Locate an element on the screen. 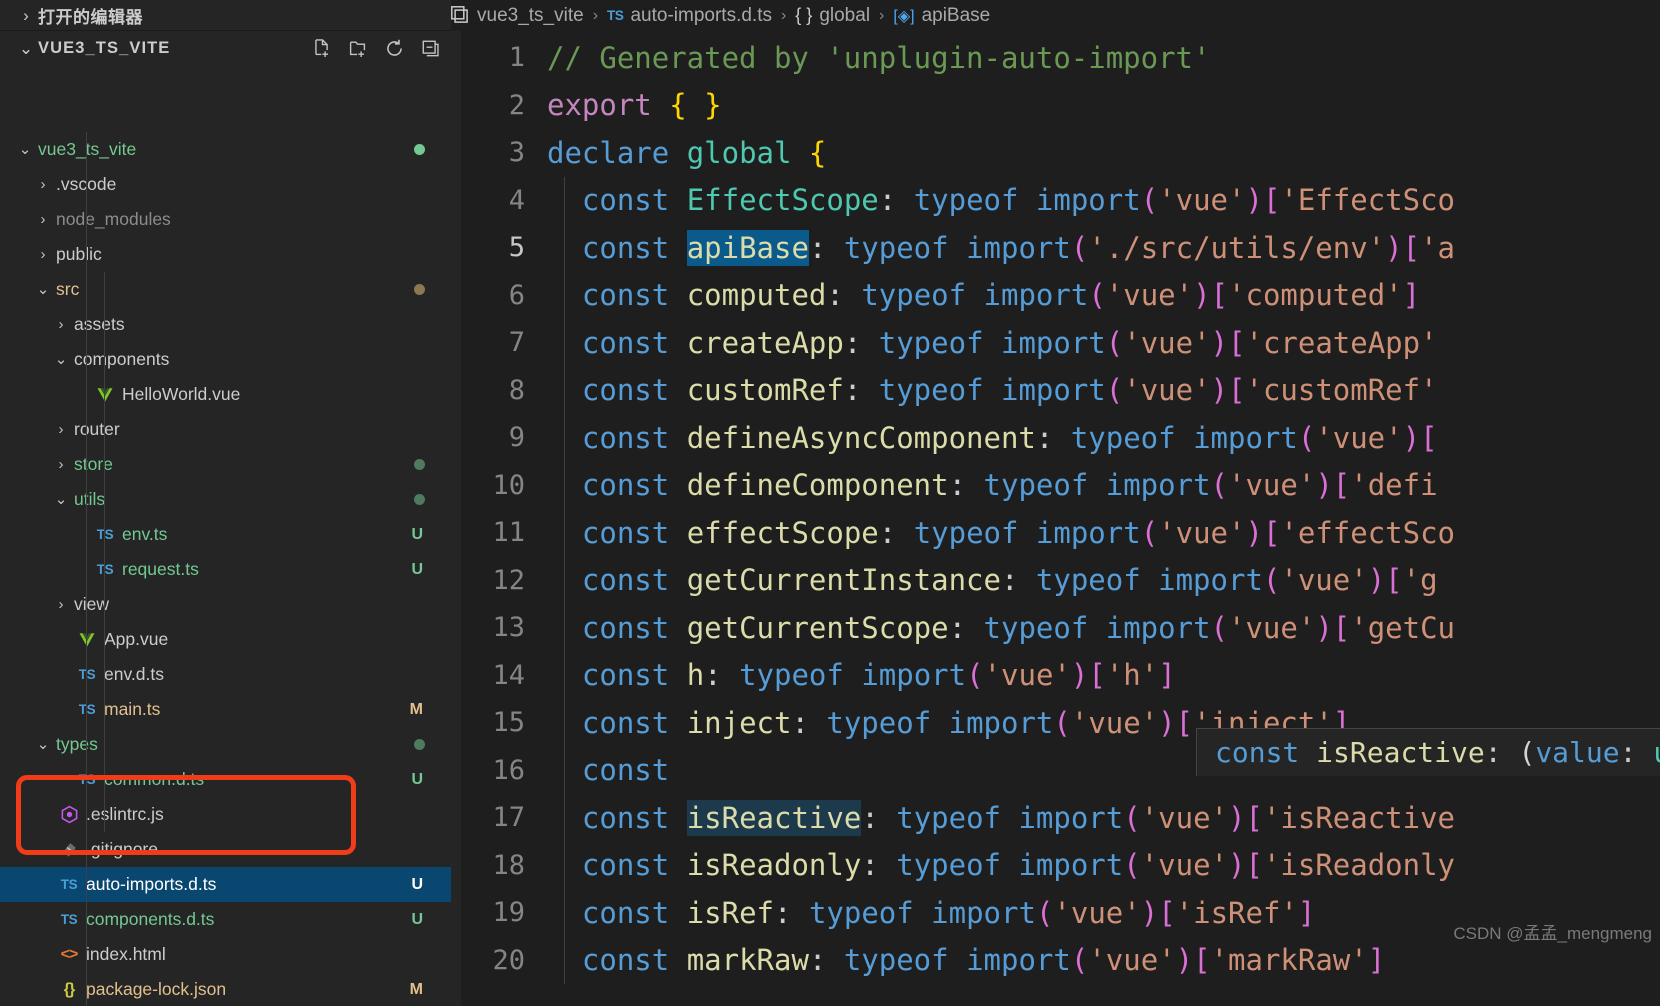  explorer-section-header: ⌄ VUE3_TS_VITE is located at coordinates (225, 48).